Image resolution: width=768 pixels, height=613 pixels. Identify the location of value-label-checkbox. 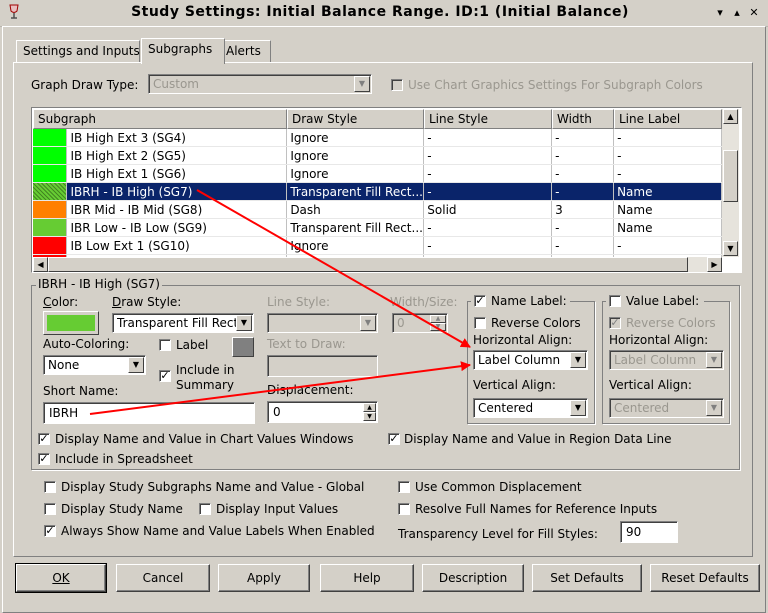
(615, 301).